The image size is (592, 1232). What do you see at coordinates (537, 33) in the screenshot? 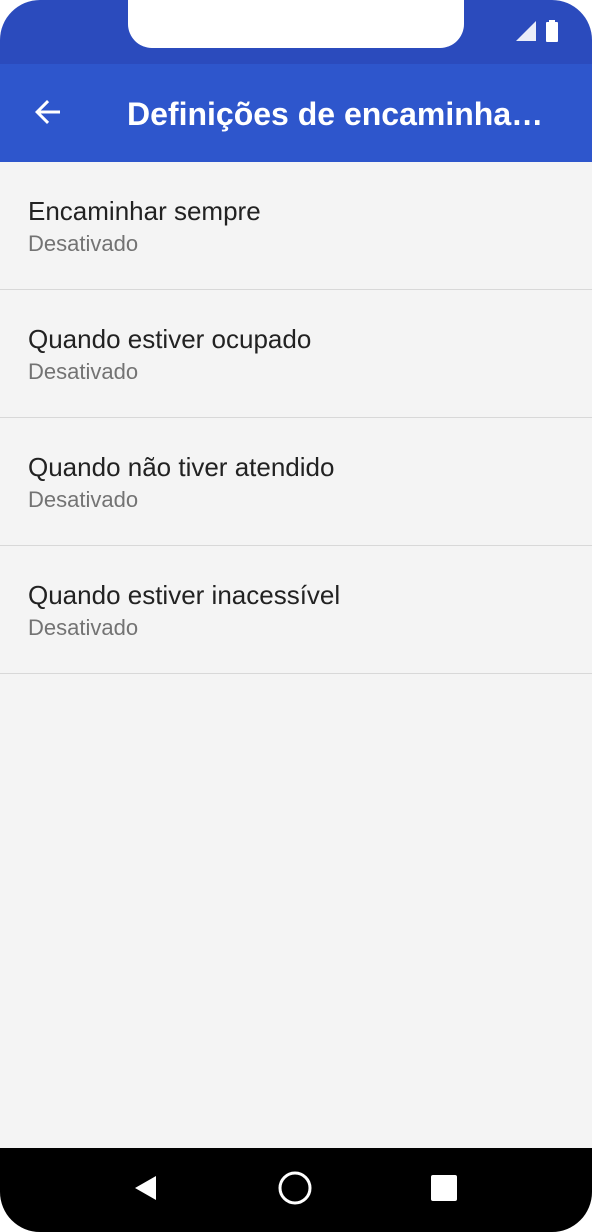
I see `status-icons` at bounding box center [537, 33].